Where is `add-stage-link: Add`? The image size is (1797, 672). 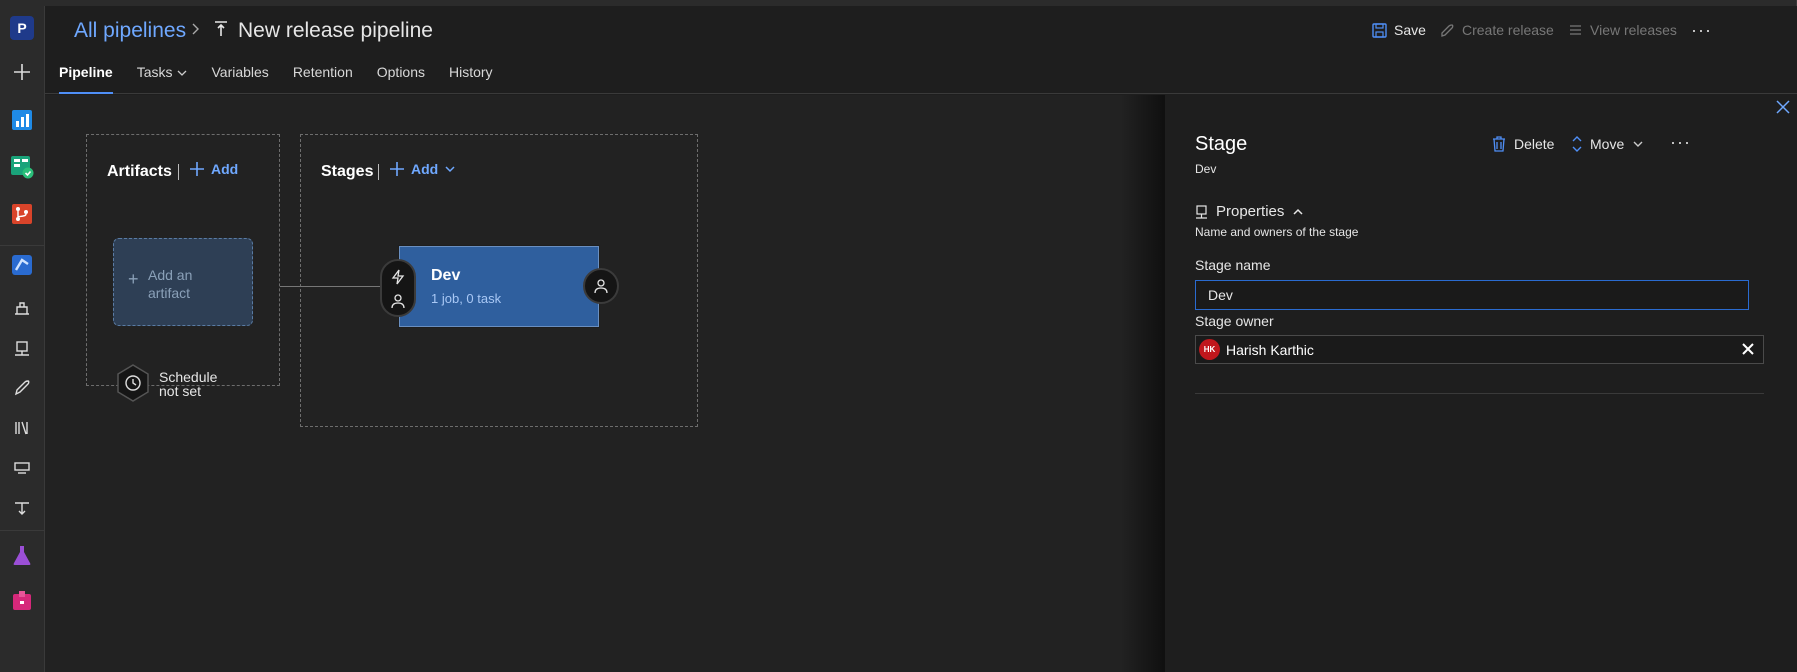 add-stage-link: Add is located at coordinates (422, 169).